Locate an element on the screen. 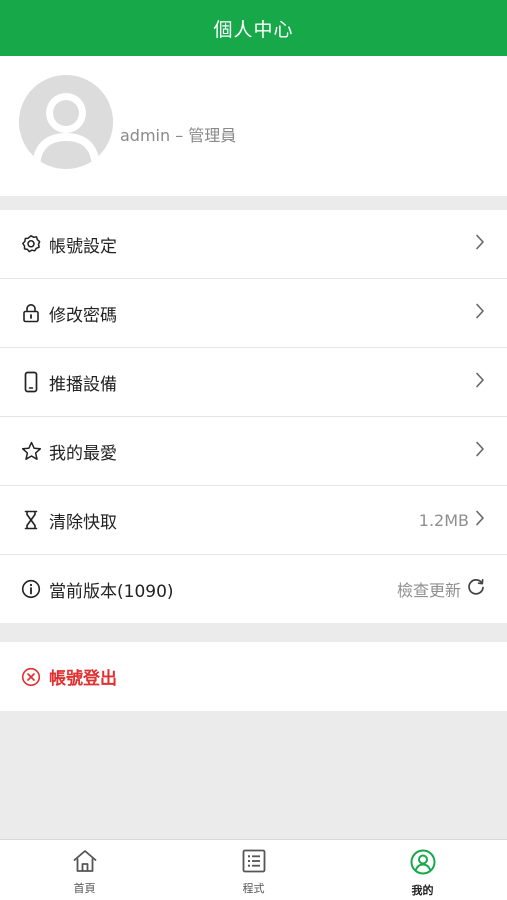  menu-item-action: 1.2MB is located at coordinates (452, 520).